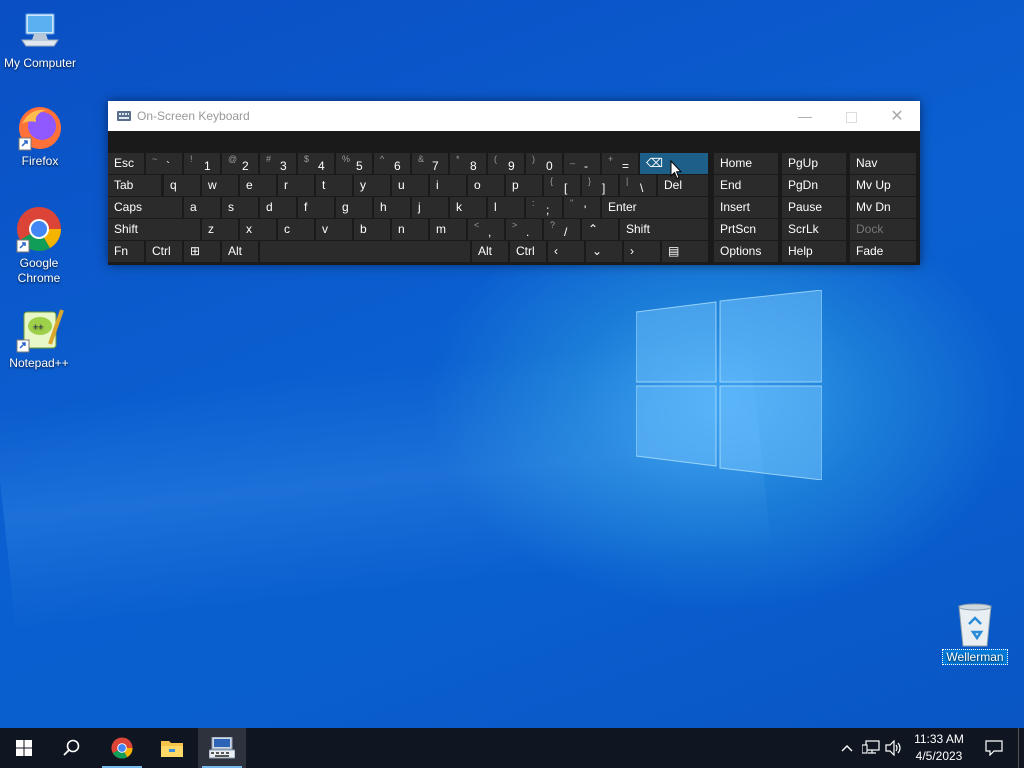 This screenshot has width=1024, height=768. Describe the element at coordinates (354, 207) in the screenshot. I see `key-g: g` at that location.